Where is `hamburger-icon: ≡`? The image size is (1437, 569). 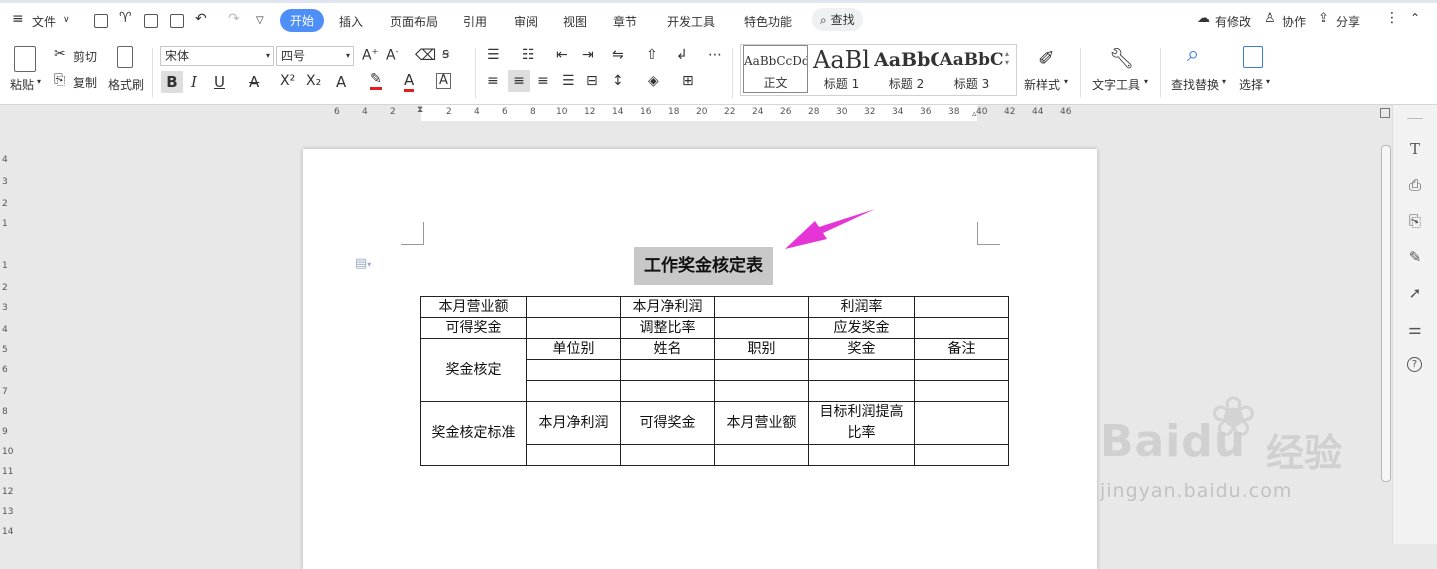 hamburger-icon: ≡ is located at coordinates (18, 19).